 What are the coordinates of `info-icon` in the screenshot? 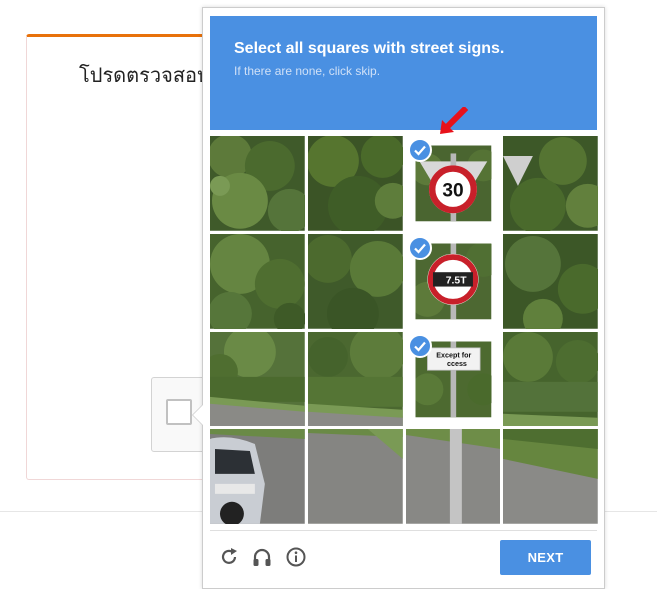 It's located at (296, 557).